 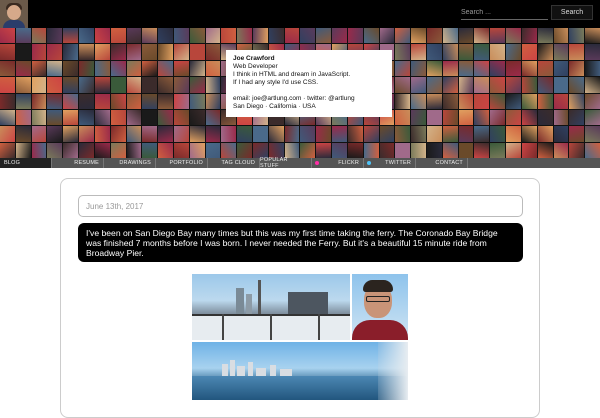 I want to click on nav-filler, so click(x=534, y=163).